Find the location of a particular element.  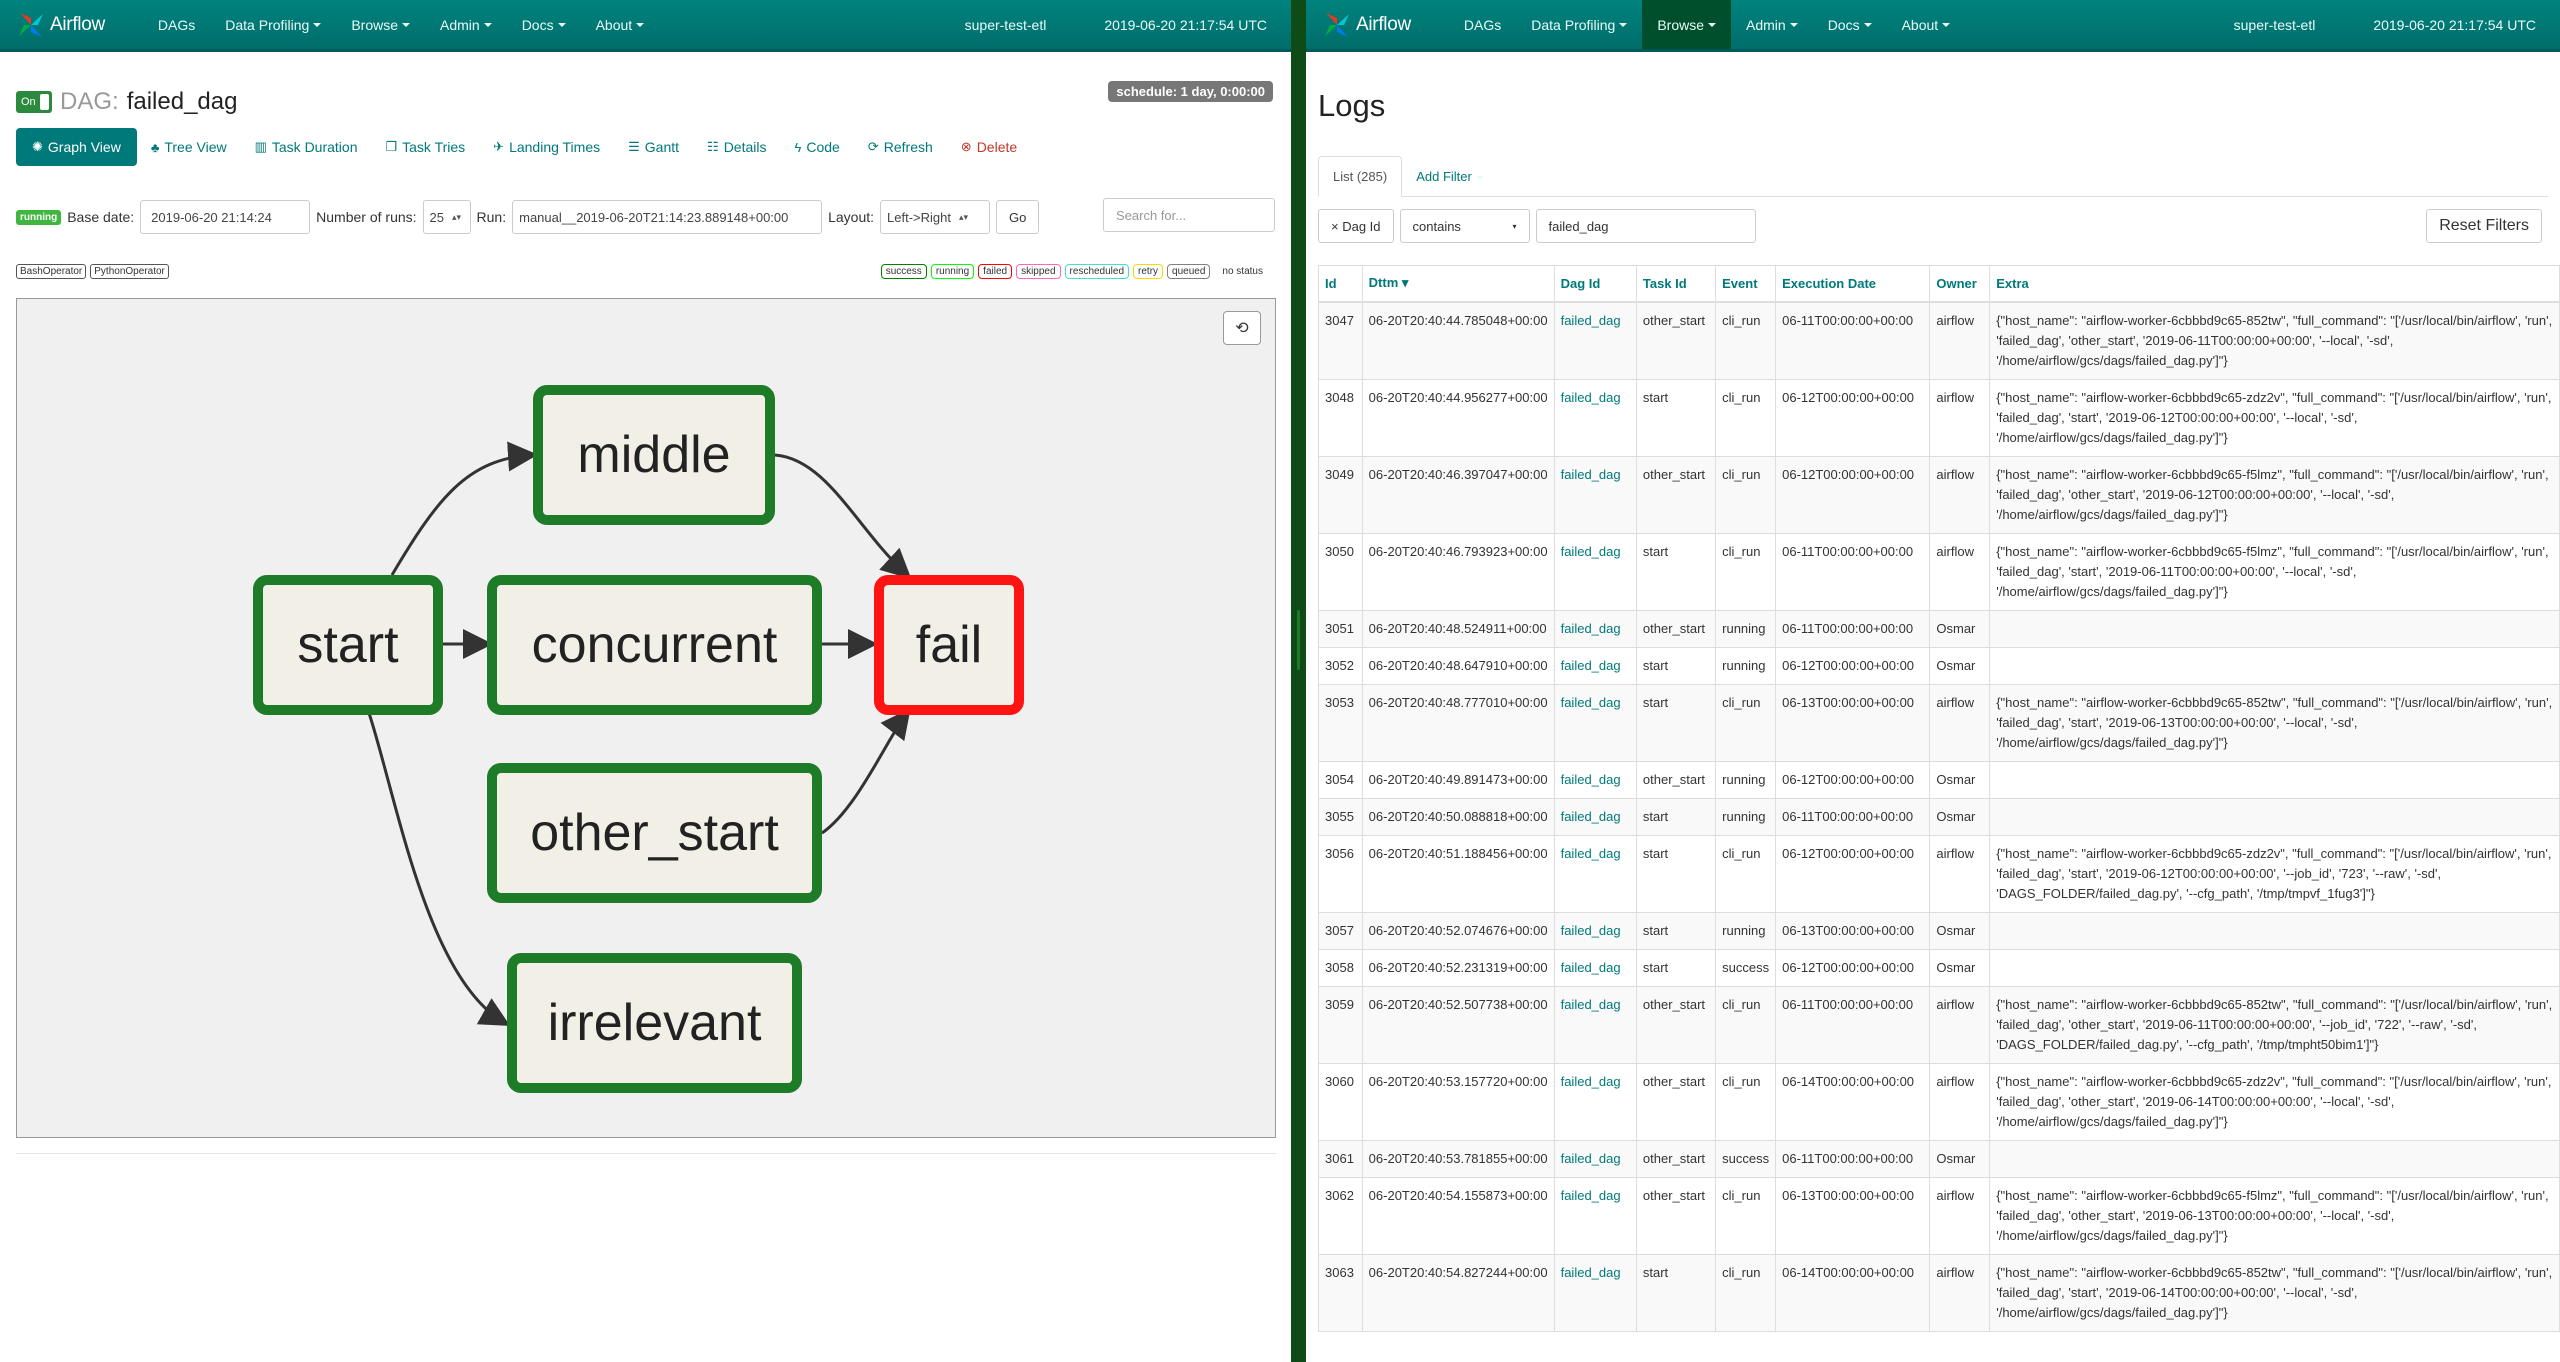

filter-operator-select: contains ▾ is located at coordinates (1464, 226).